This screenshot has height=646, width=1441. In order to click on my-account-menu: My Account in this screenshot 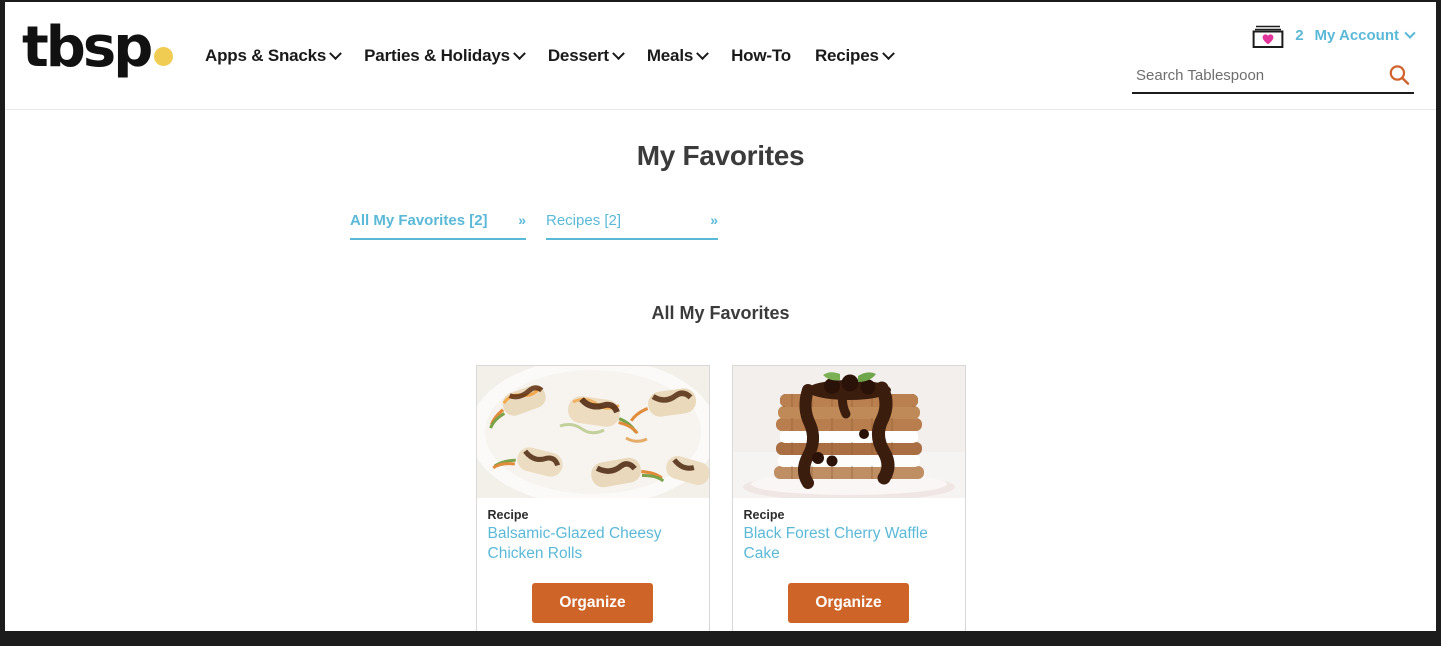, I will do `click(1365, 35)`.